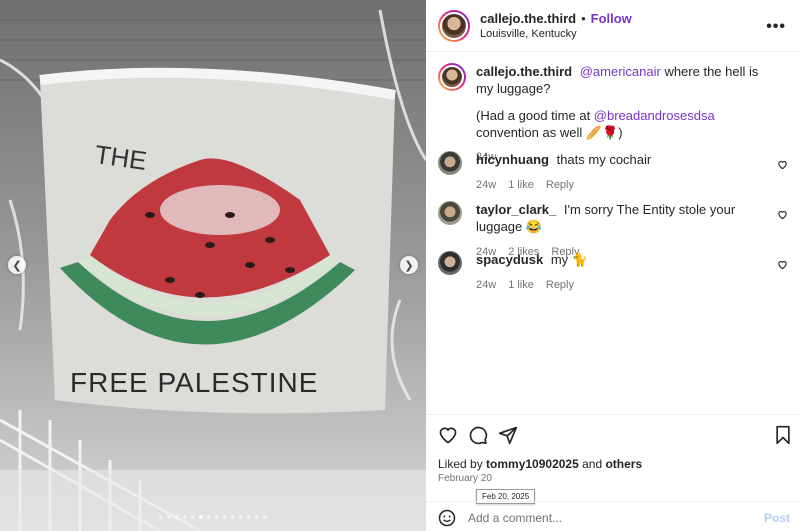 This screenshot has height=531, width=800. What do you see at coordinates (604, 159) in the screenshot?
I see `comment-text: thats my cochair` at bounding box center [604, 159].